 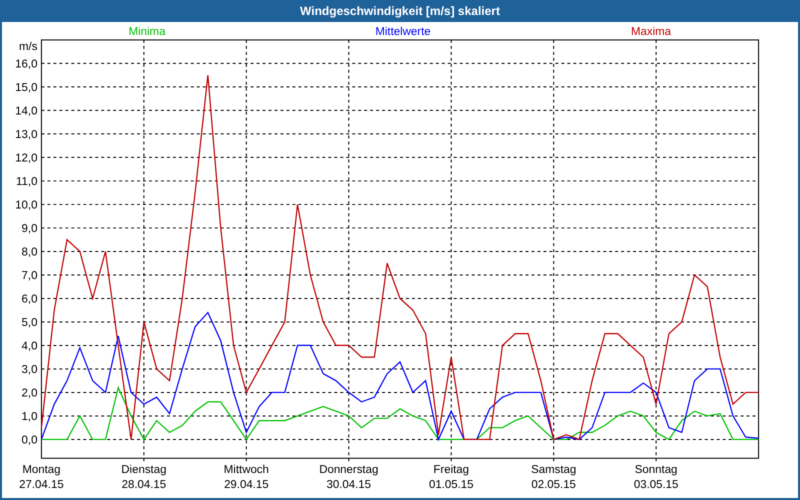 What do you see at coordinates (451, 478) in the screenshot?
I see `x-tick-label: Freitag 01.05.15` at bounding box center [451, 478].